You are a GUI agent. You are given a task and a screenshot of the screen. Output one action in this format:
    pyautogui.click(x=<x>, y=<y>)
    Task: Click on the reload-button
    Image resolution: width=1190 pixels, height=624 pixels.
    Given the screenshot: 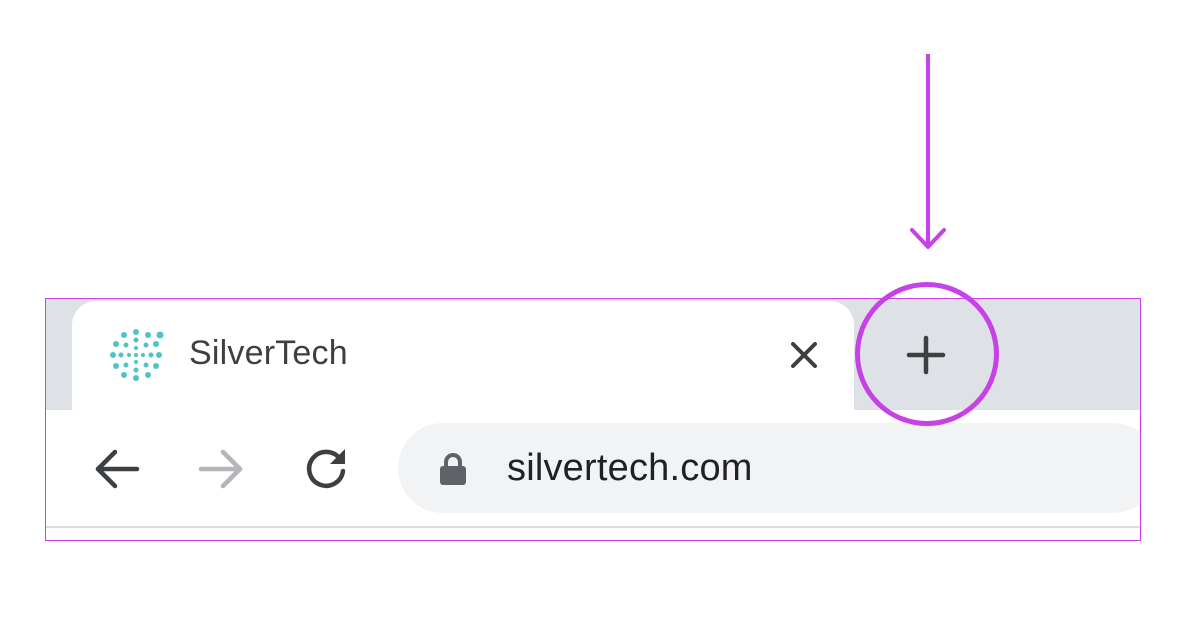 What is the action you would take?
    pyautogui.click(x=326, y=469)
    